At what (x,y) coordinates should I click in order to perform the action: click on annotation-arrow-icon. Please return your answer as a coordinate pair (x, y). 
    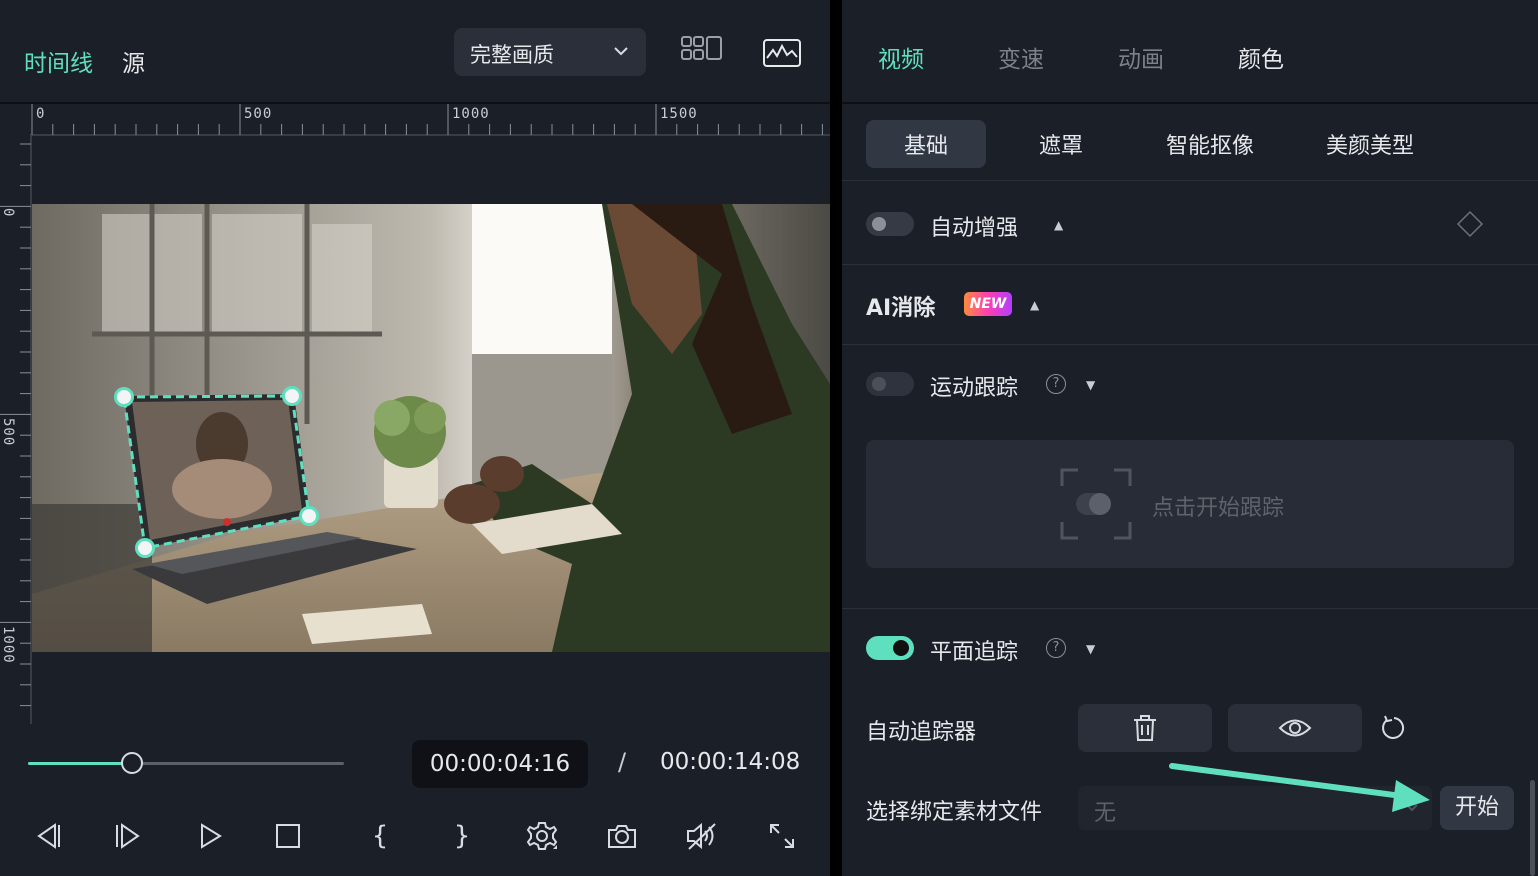
    Looking at the image, I should click on (1299, 787).